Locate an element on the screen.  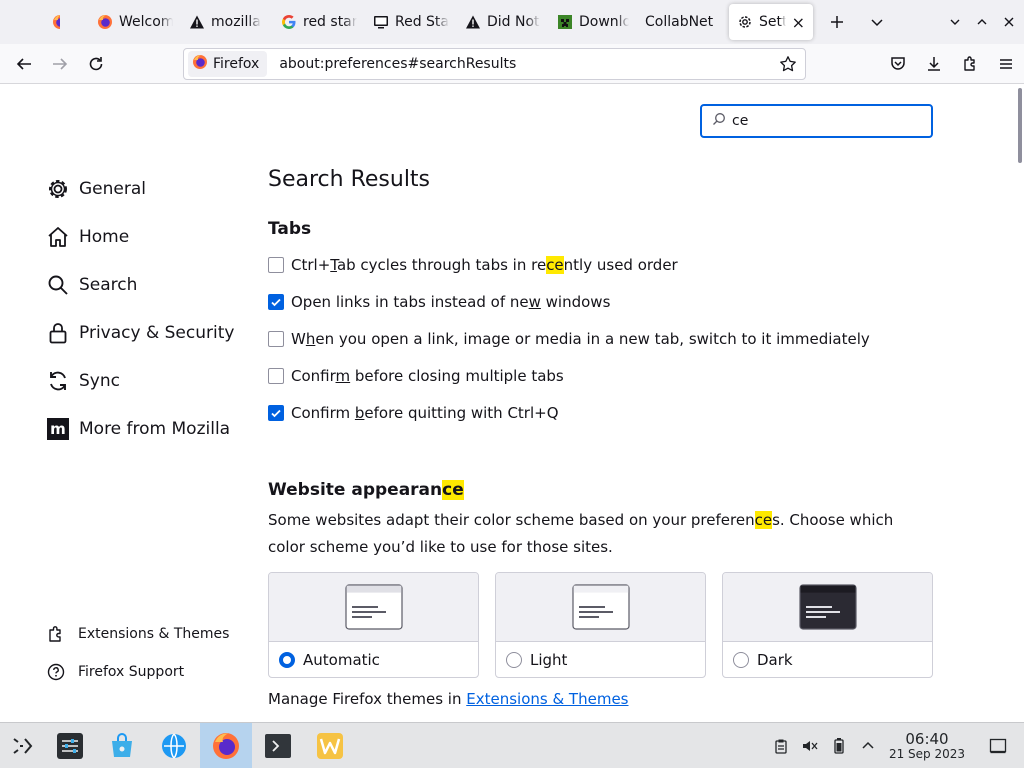
radio-automatic is located at coordinates (287, 660).